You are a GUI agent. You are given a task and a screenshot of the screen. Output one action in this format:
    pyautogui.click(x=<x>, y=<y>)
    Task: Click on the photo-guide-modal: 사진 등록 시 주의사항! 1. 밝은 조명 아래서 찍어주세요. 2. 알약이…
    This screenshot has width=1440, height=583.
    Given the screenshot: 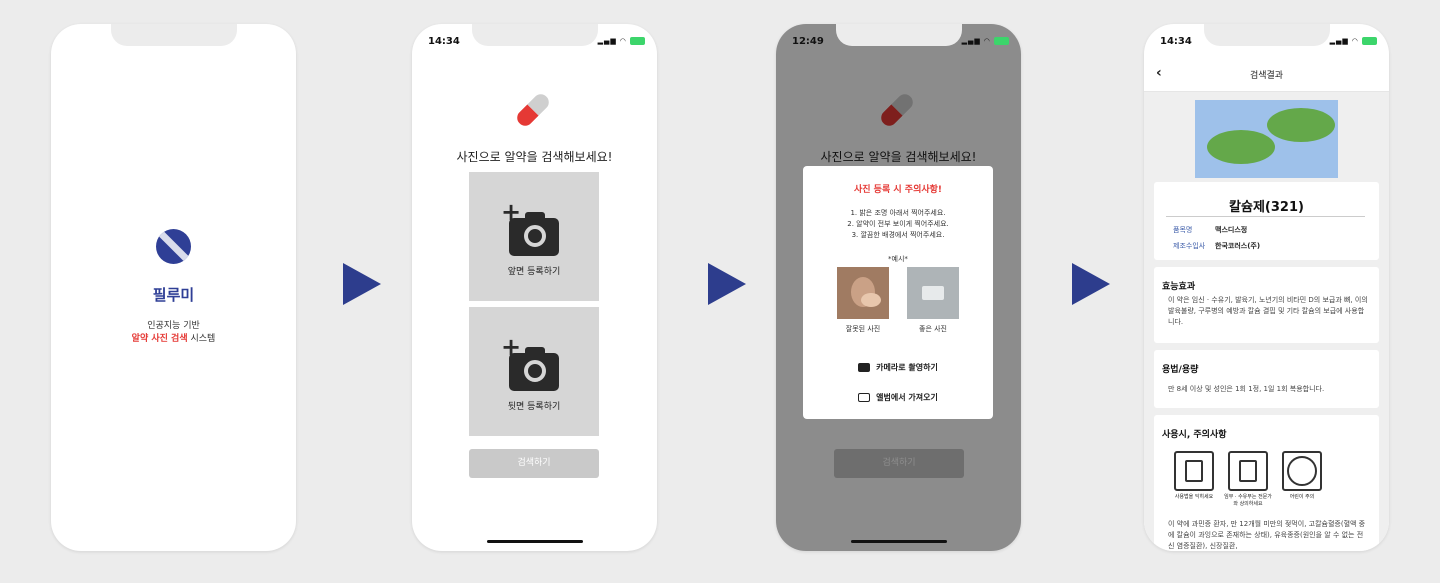 What is the action you would take?
    pyautogui.click(x=898, y=292)
    